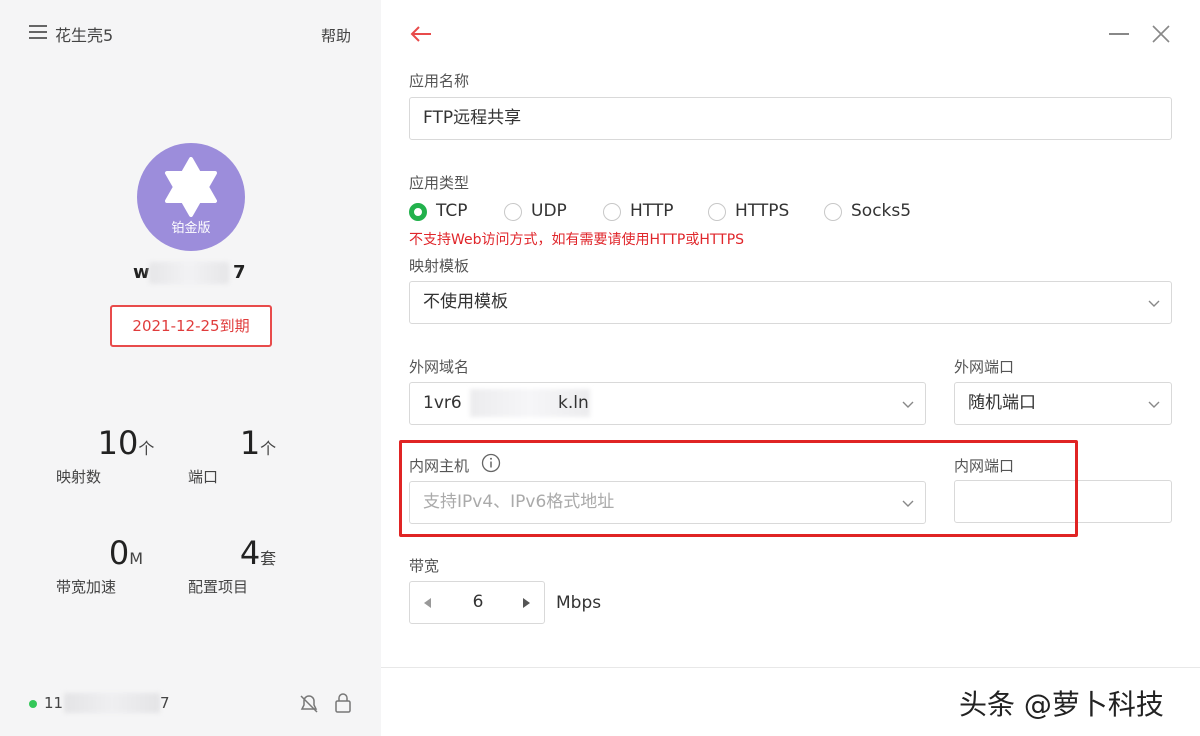 This screenshot has height=736, width=1200. What do you see at coordinates (439, 81) in the screenshot?
I see `app-name-label: 应用名称` at bounding box center [439, 81].